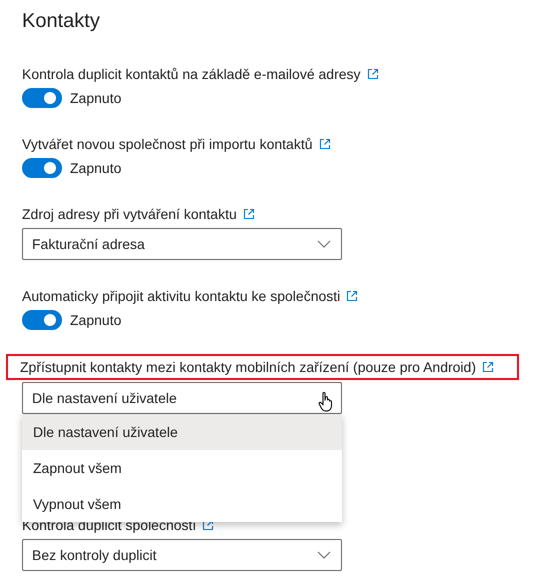 Image resolution: width=559 pixels, height=584 pixels. Describe the element at coordinates (191, 74) in the screenshot. I see `setting-label: Kontrola duplicit kontaktů na základě e-mailové adresy` at that location.